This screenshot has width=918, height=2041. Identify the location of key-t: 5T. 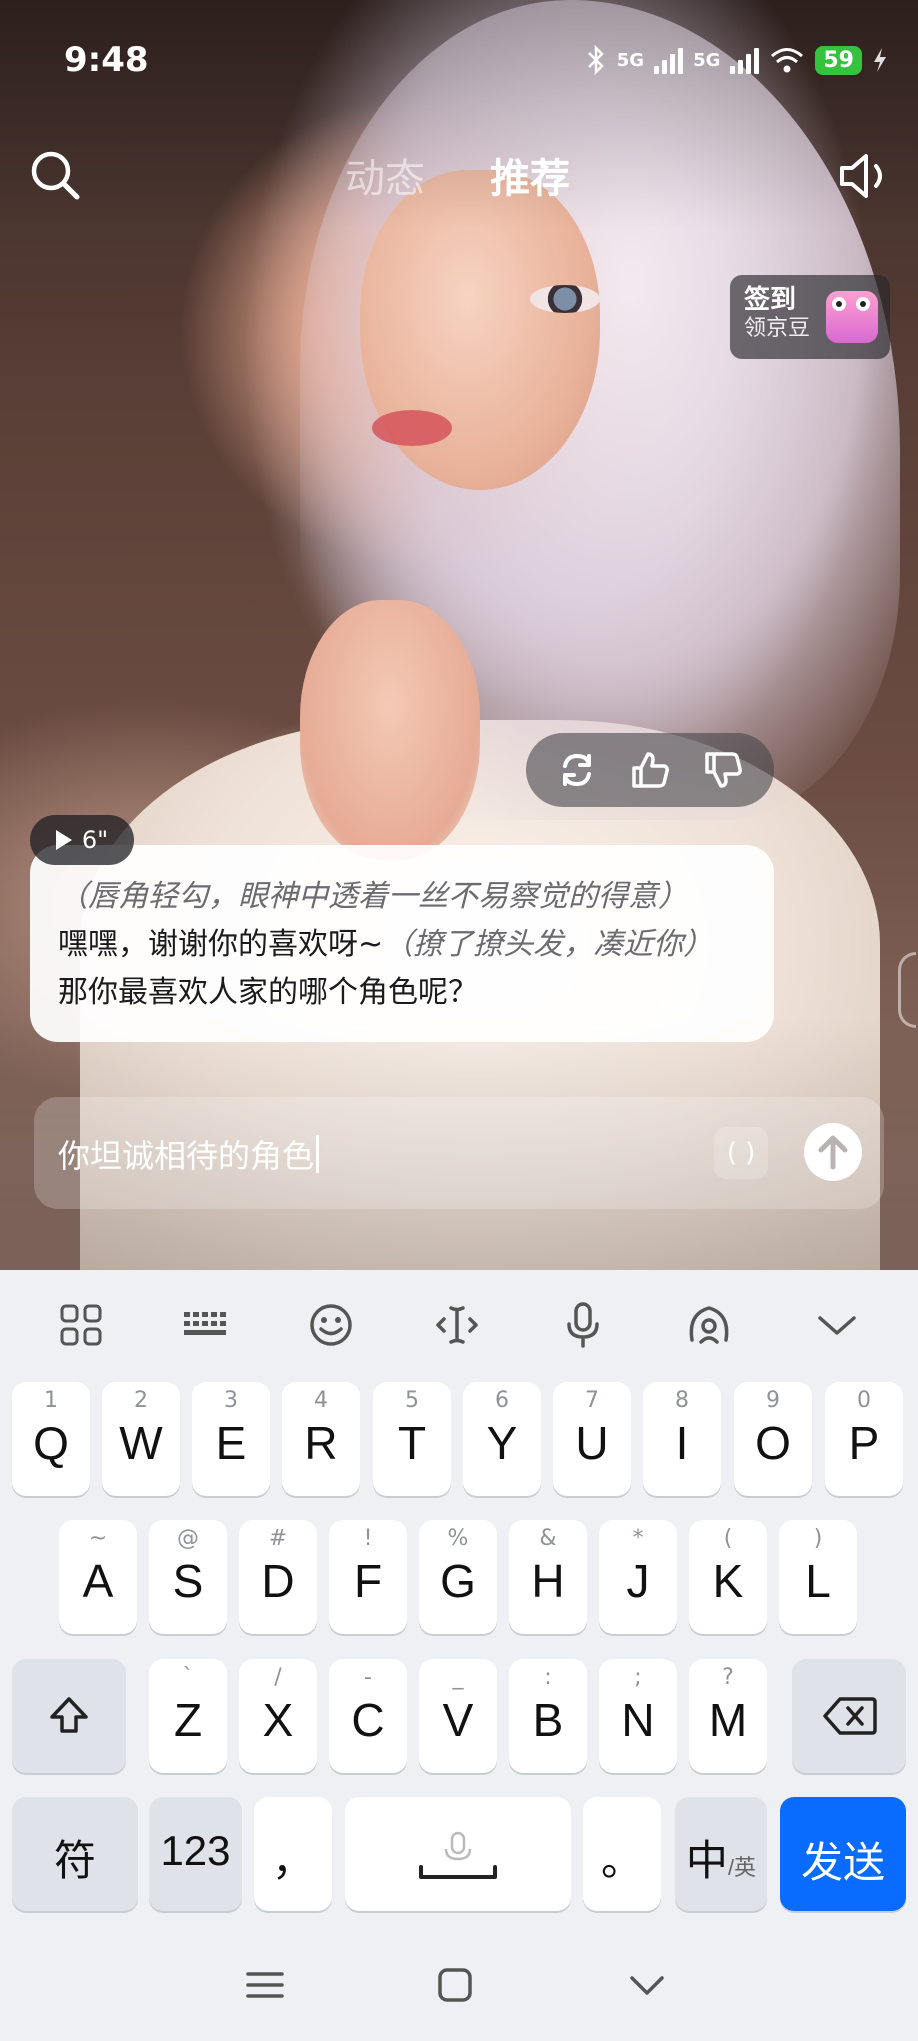
(412, 1439).